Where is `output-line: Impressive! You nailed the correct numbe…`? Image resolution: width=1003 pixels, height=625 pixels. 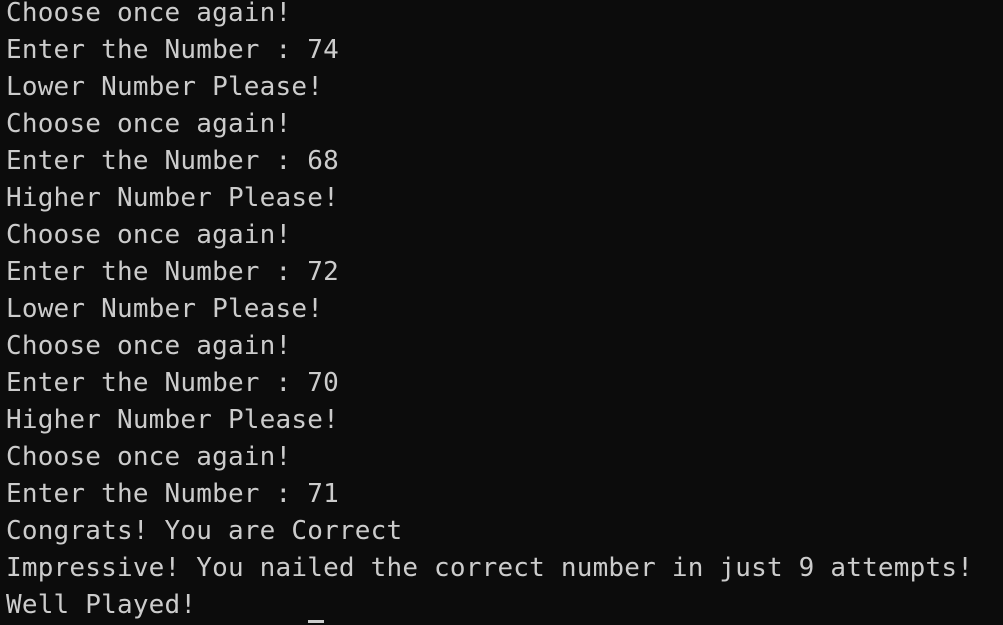
output-line: Impressive! You nailed the correct numbe… is located at coordinates (490, 568).